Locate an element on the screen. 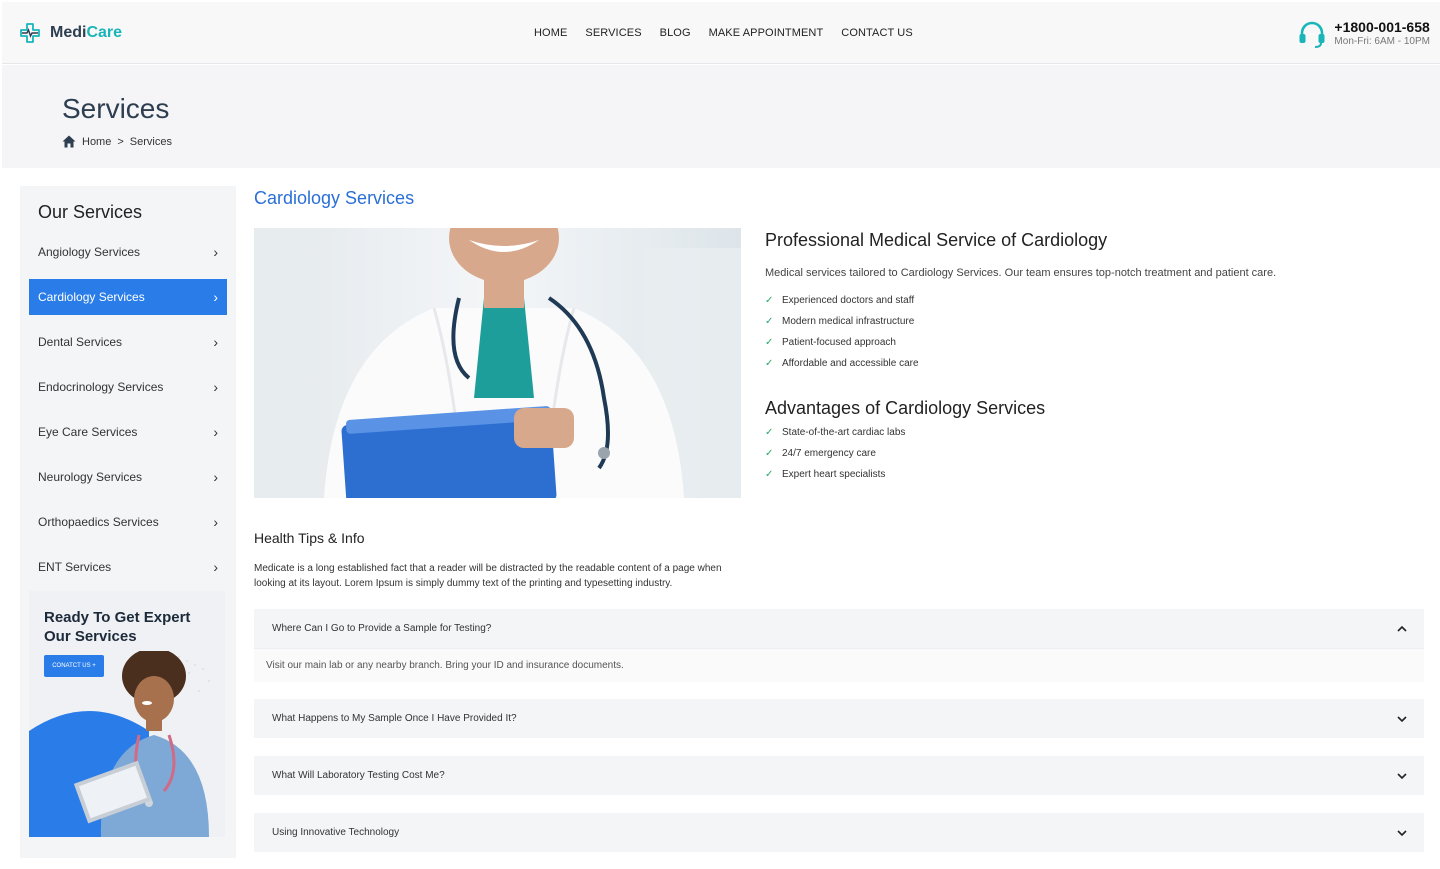 The image size is (1440, 869). phone-contact: +1800-001-658 Mon-Fri: 6AM - 10PM is located at coordinates (1363, 34).